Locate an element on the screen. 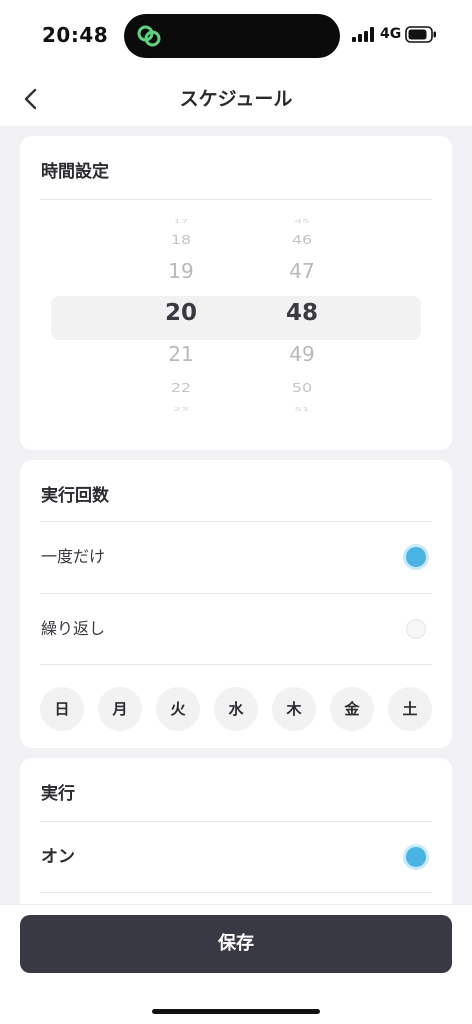 The height and width of the screenshot is (1024, 472). minute-option: 49 is located at coordinates (302, 354).